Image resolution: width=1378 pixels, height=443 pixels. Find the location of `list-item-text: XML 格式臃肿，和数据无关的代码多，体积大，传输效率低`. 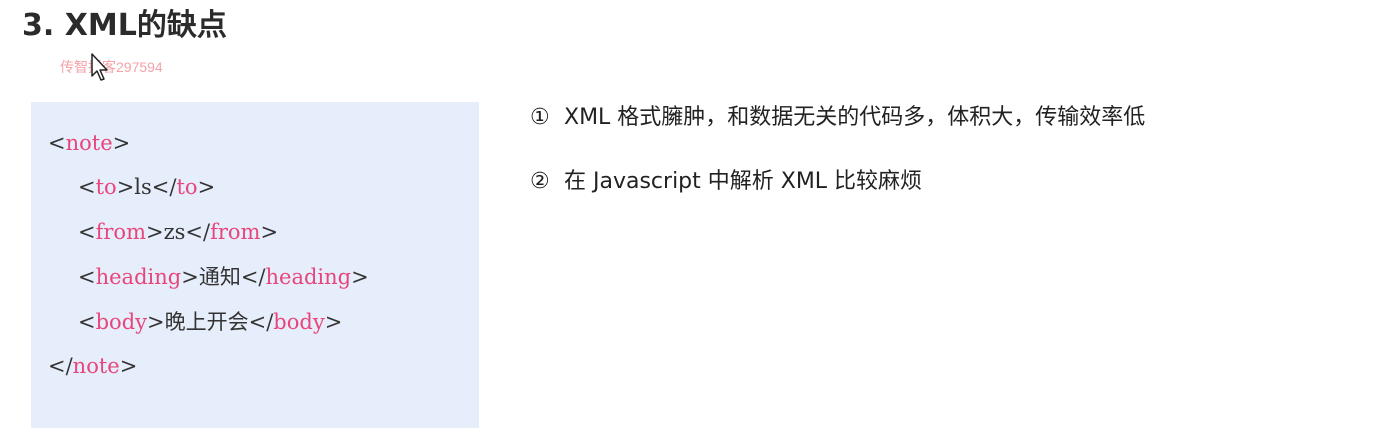

list-item-text: XML 格式臃肿，和数据无关的代码多，体积大，传输效率低 is located at coordinates (855, 117).